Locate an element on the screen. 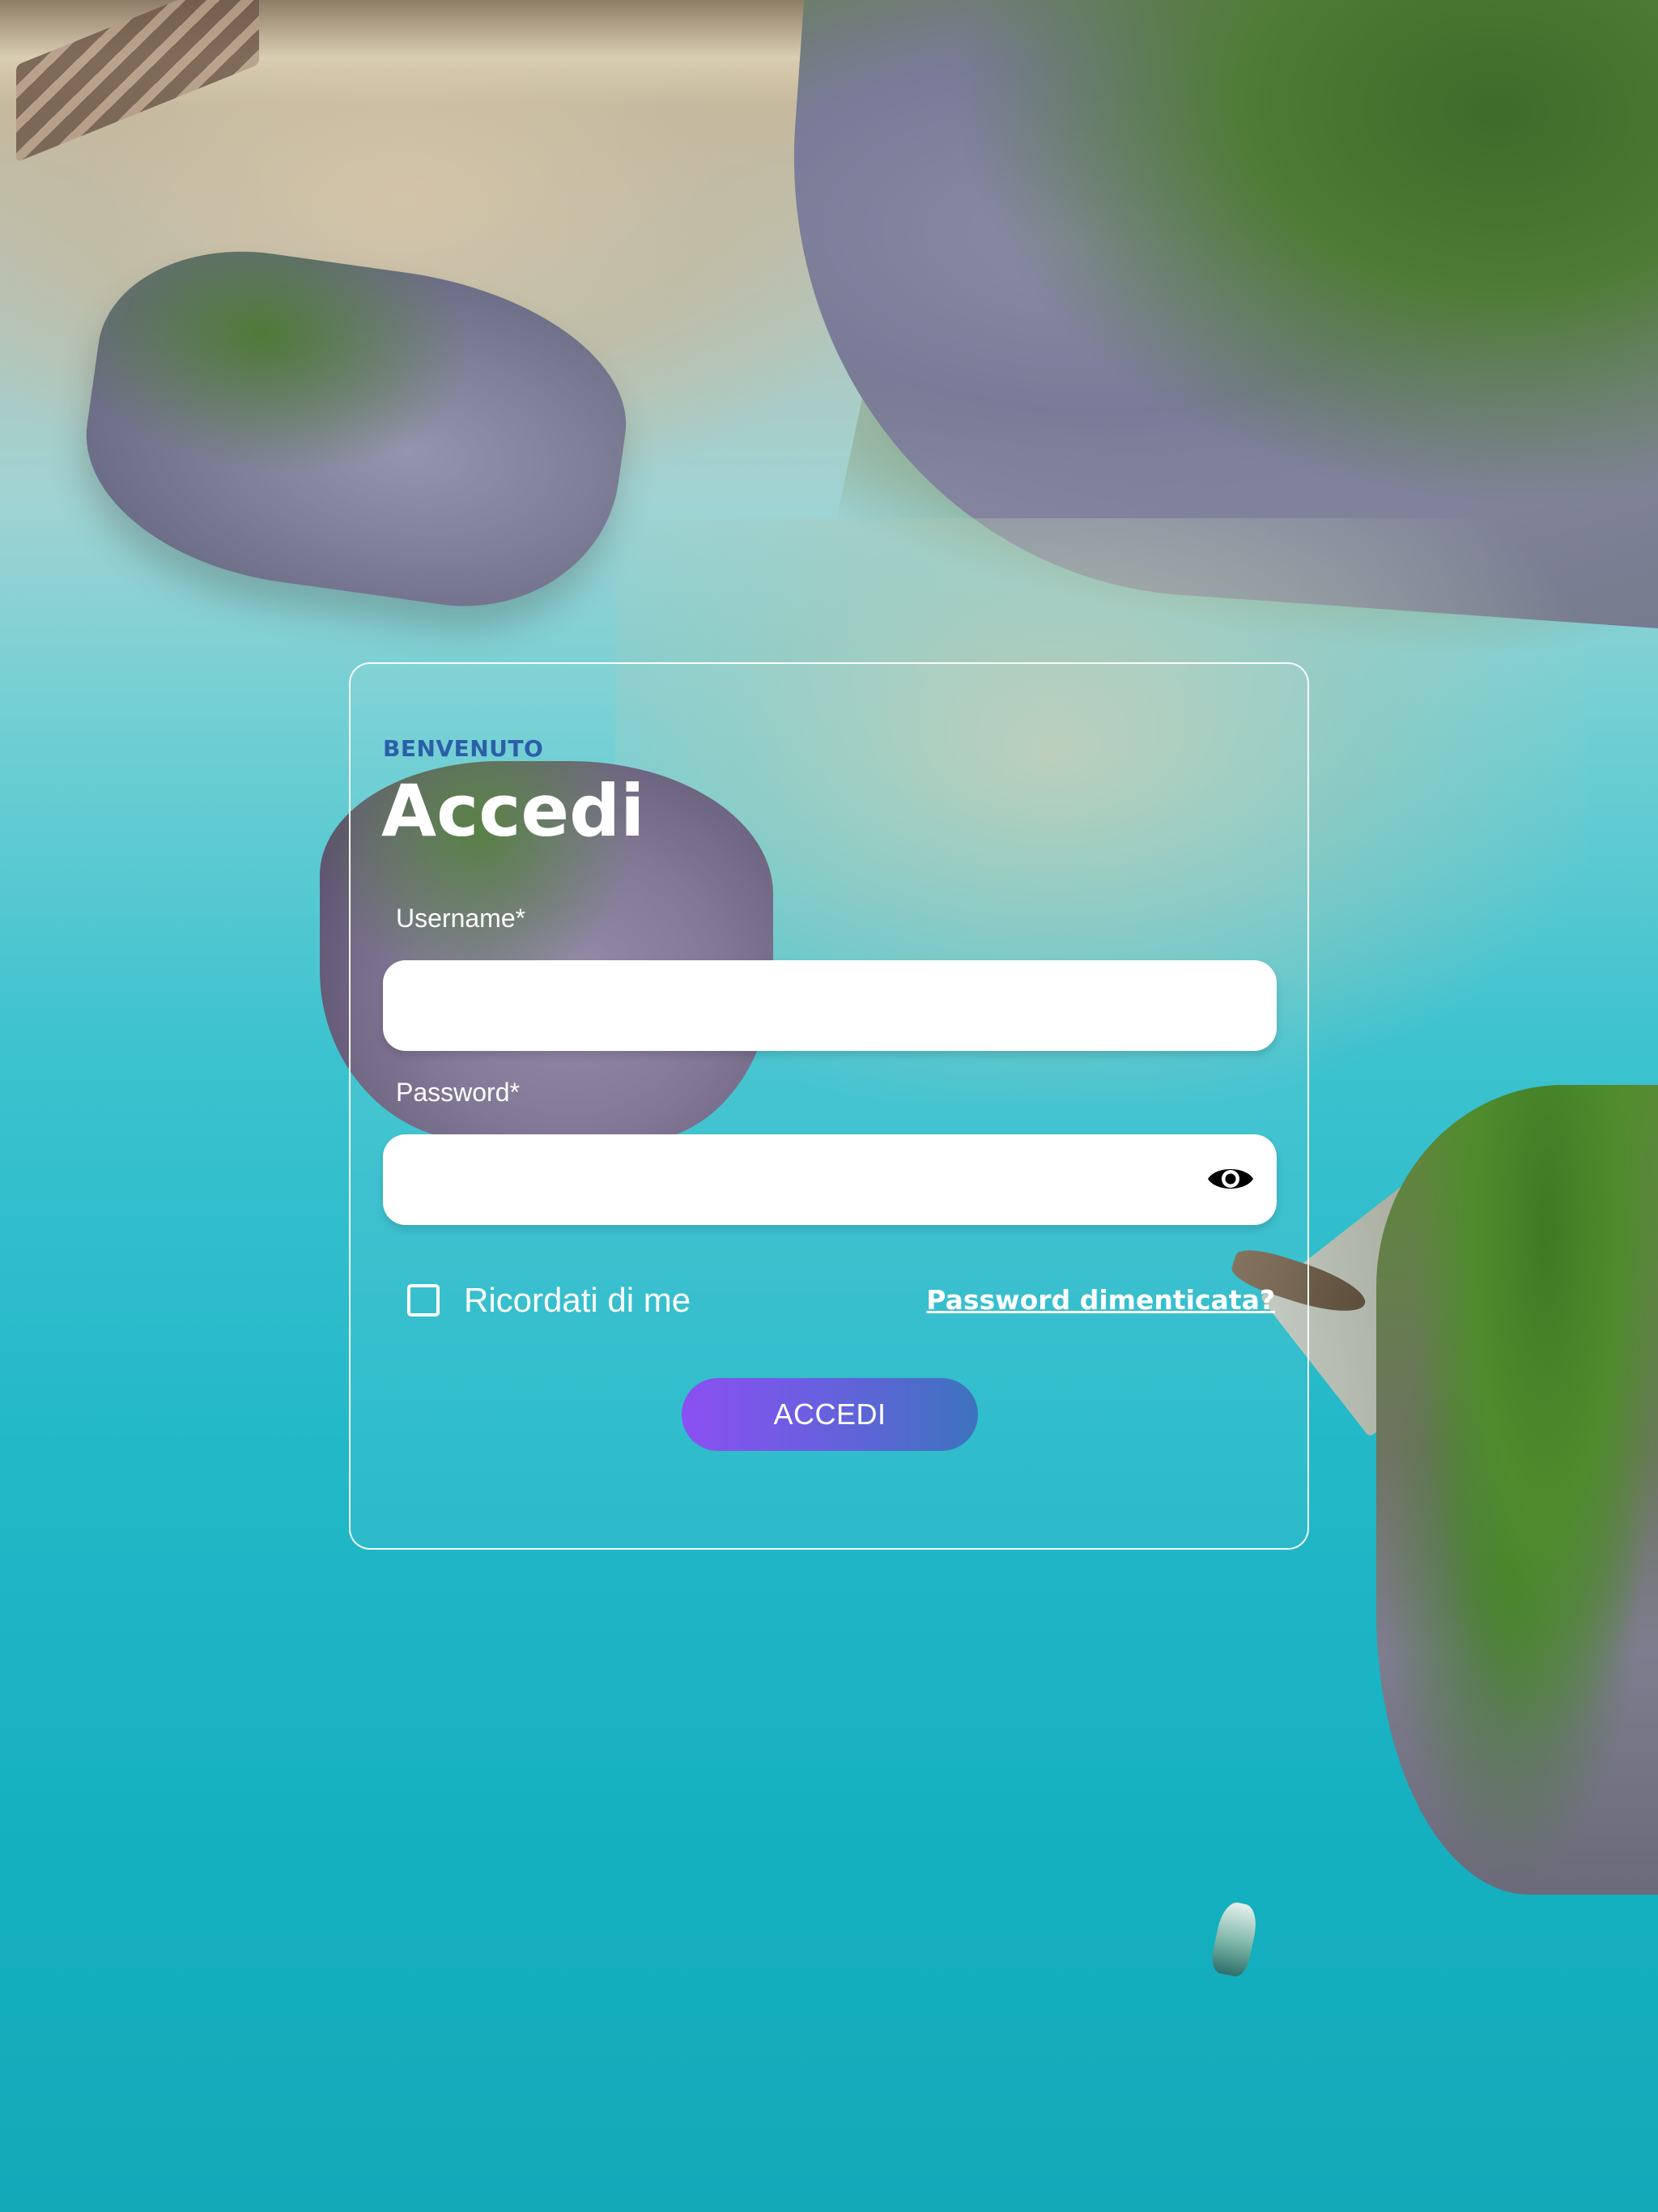 The image size is (1658, 2212). forgot-password-link: Password dimenticata? is located at coordinates (1100, 1300).